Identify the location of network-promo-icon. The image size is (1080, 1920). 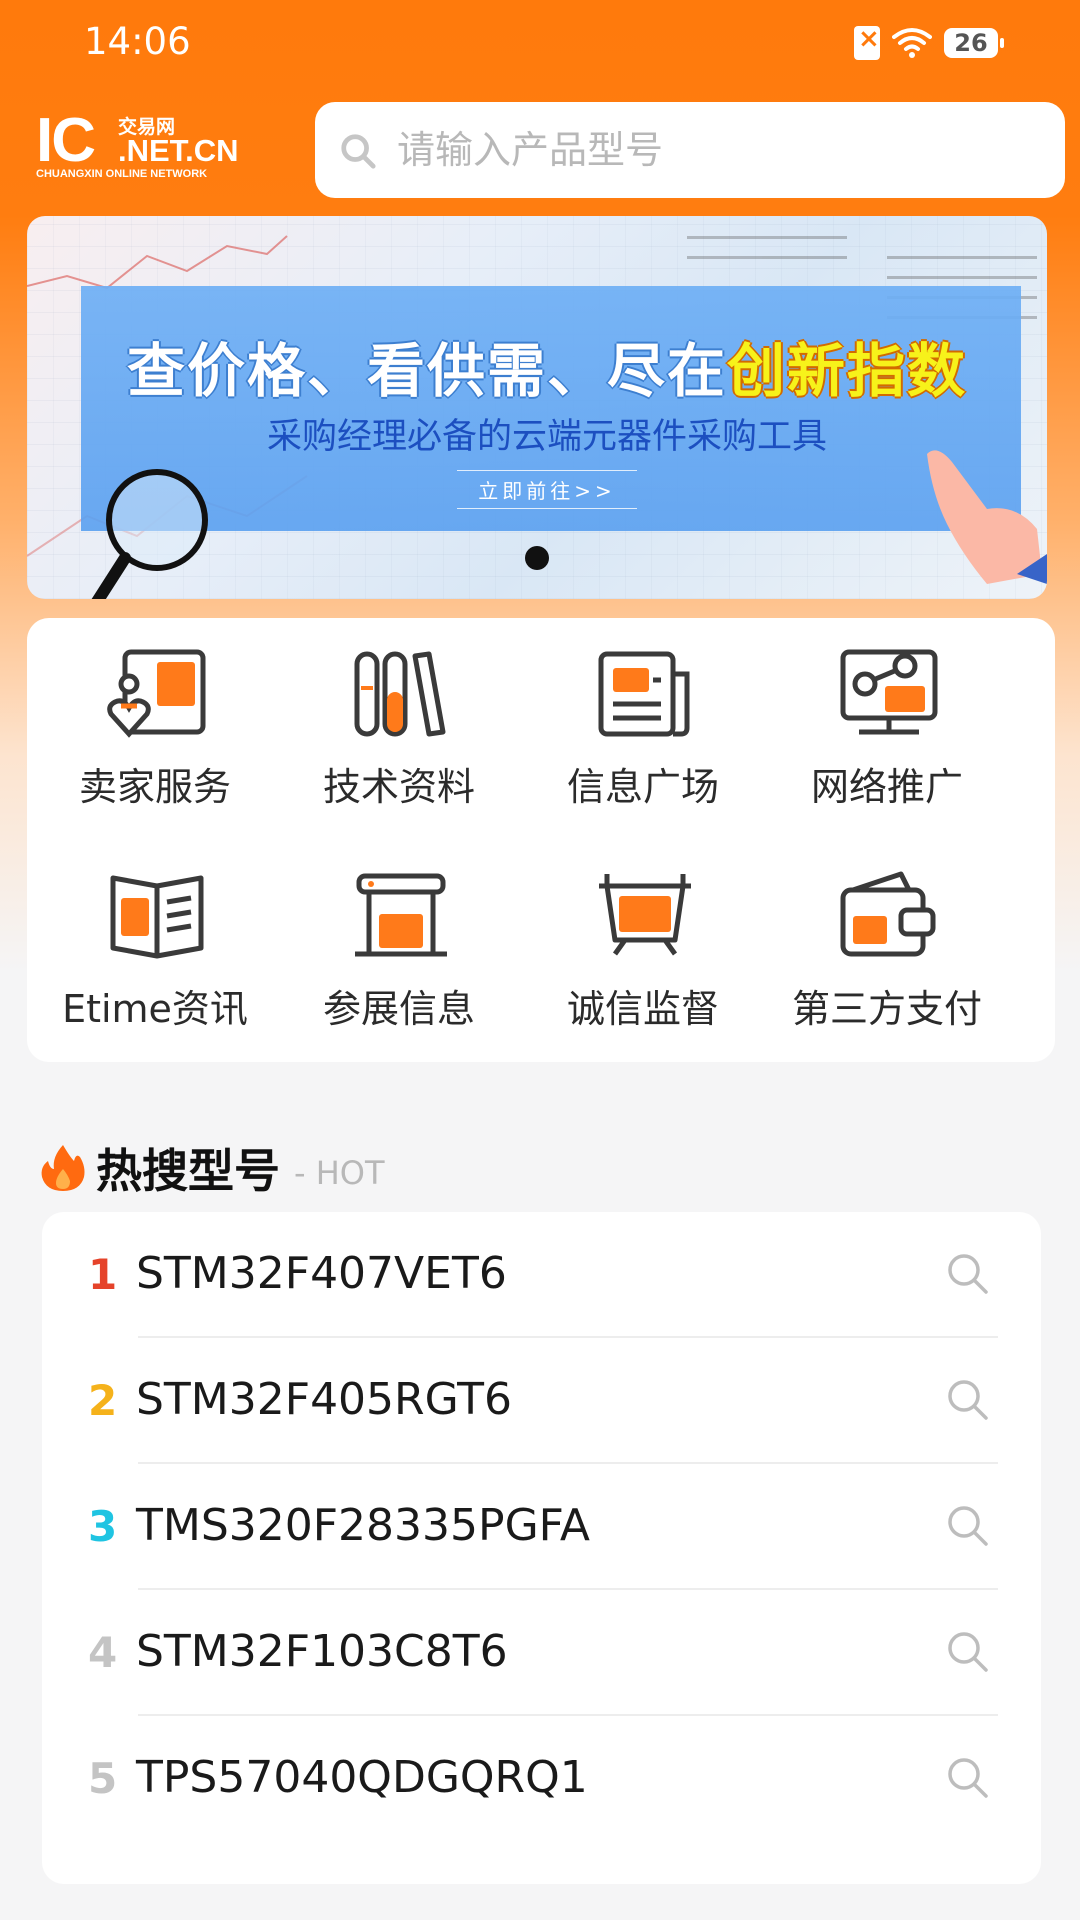
(889, 692).